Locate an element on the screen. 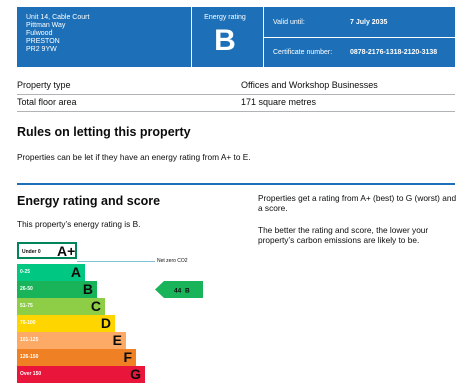  letting-heading: Rules on letting this property is located at coordinates (104, 132).